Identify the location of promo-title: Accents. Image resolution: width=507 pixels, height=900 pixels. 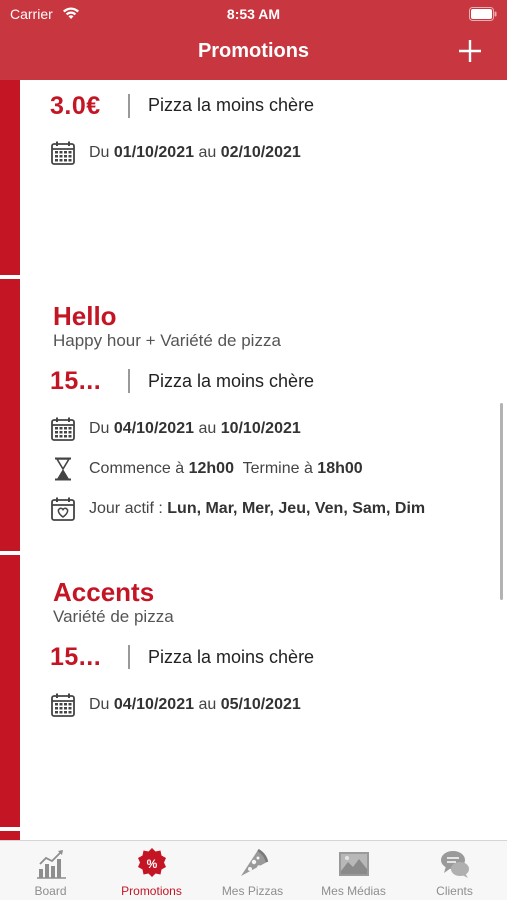
(104, 592).